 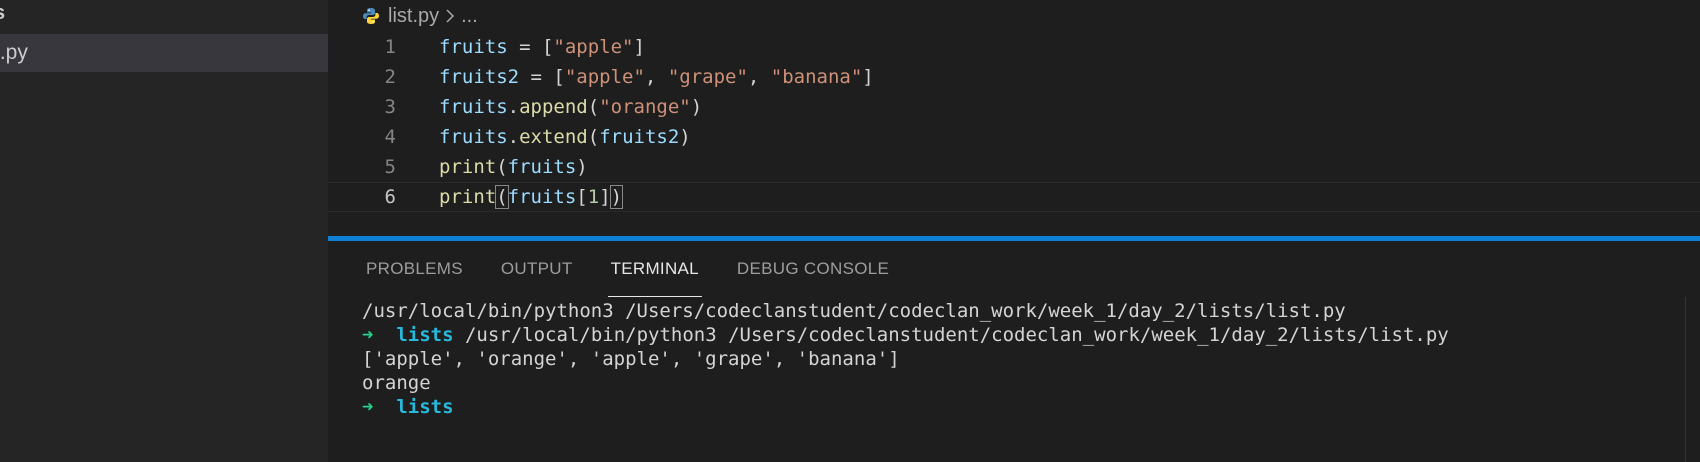 I want to click on token: extend, so click(x=553, y=137).